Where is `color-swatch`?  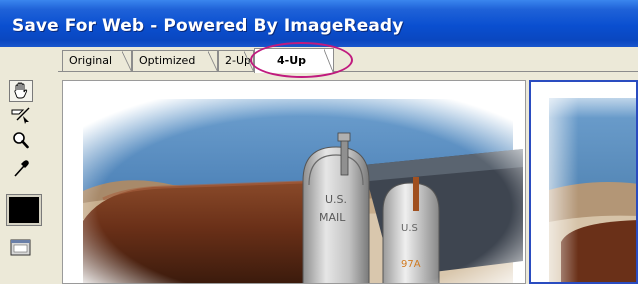
color-swatch is located at coordinates (24, 210).